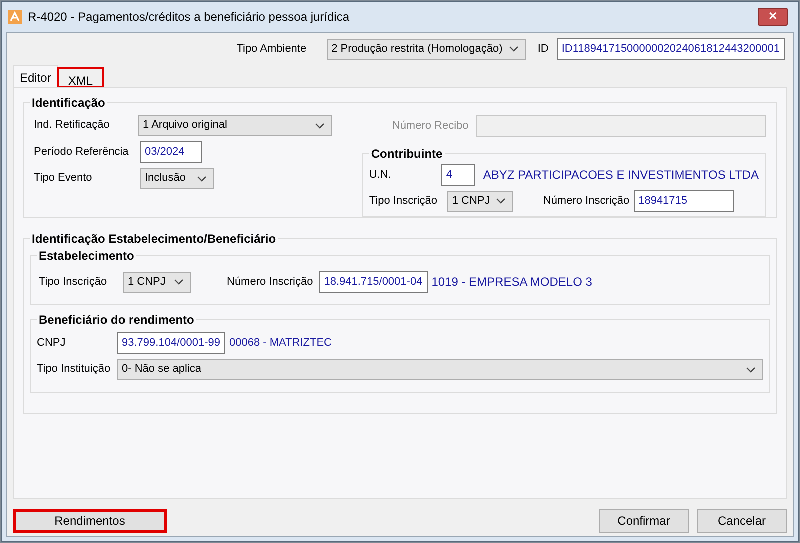  Describe the element at coordinates (52, 343) in the screenshot. I see `field-label: CNPJ` at that location.